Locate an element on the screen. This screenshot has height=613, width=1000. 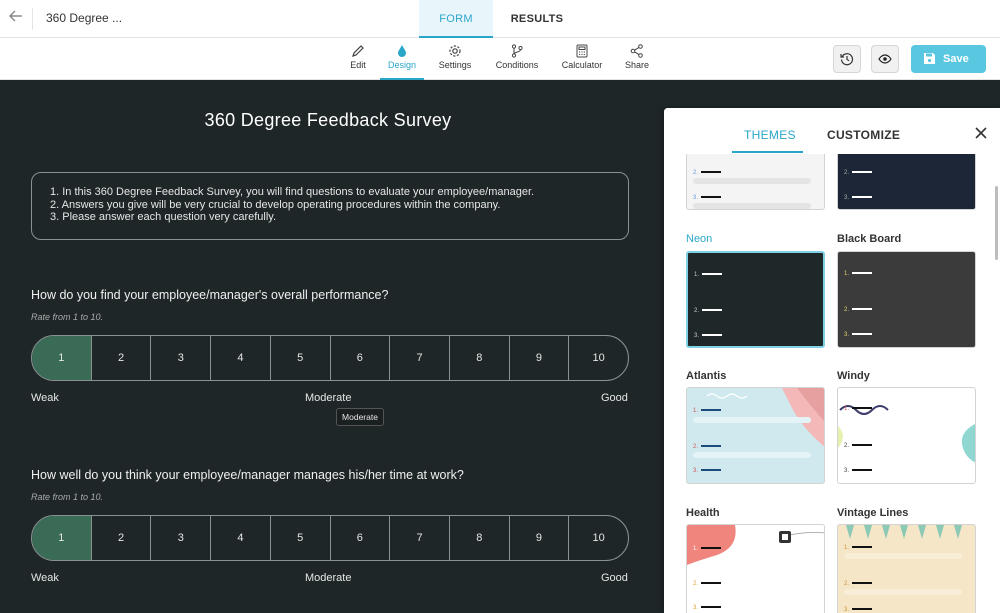
toolbar-conditions-label: Conditions is located at coordinates (517, 65).